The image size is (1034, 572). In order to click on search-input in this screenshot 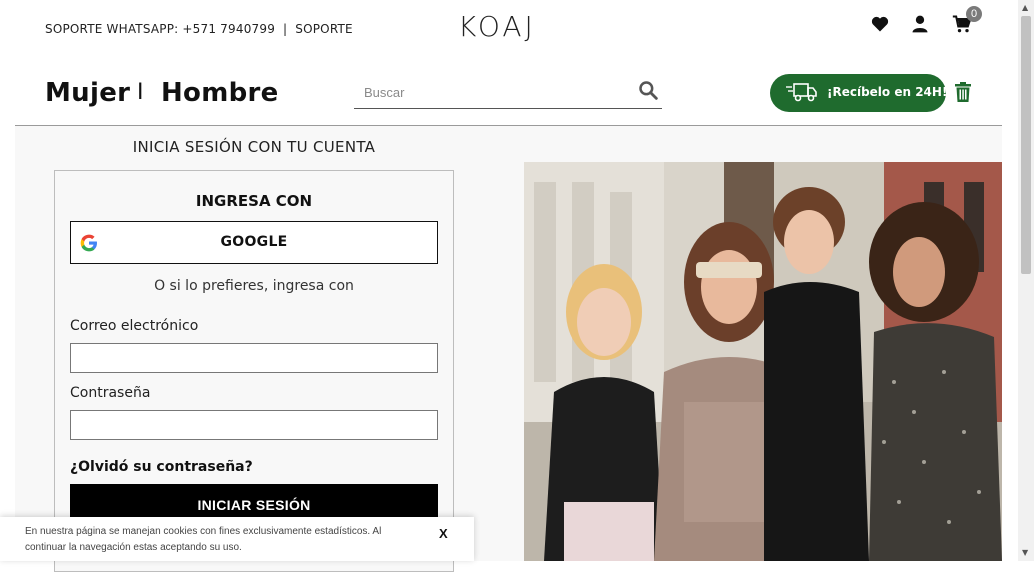, I will do `click(494, 92)`.